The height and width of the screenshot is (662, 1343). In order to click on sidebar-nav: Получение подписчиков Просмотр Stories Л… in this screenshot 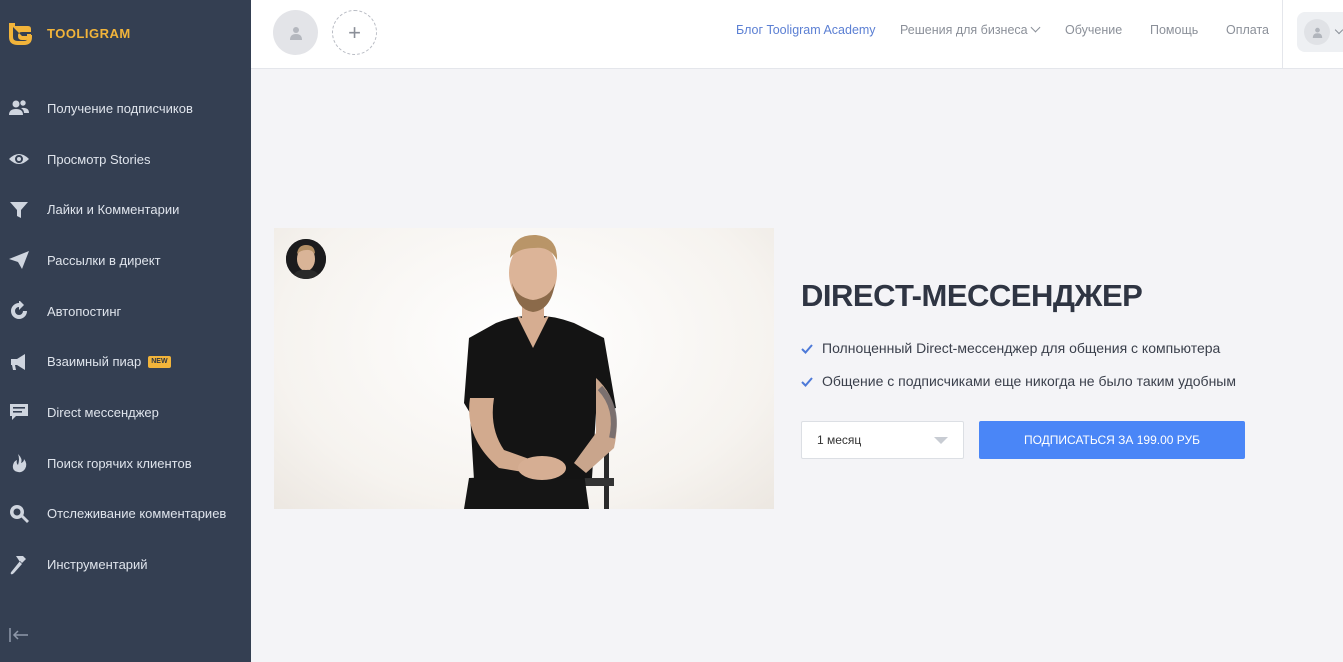, I will do `click(125, 336)`.